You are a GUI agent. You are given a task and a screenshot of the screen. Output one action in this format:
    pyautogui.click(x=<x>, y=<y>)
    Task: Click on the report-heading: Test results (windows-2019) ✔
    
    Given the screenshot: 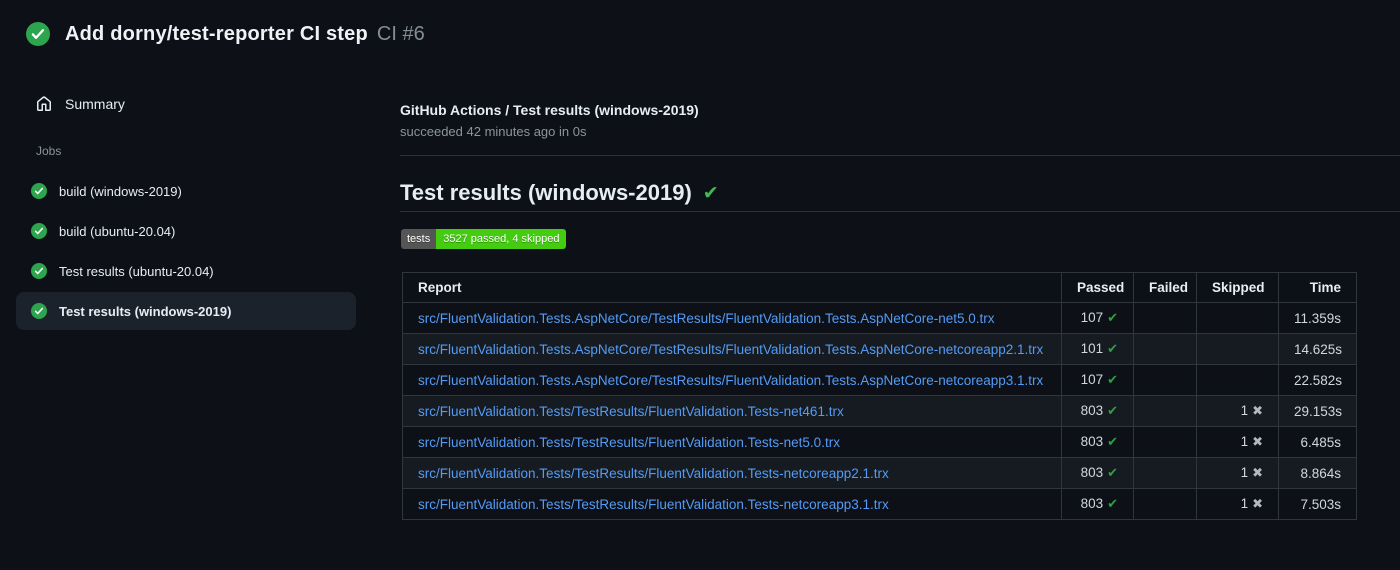 What is the action you would take?
    pyautogui.click(x=559, y=193)
    